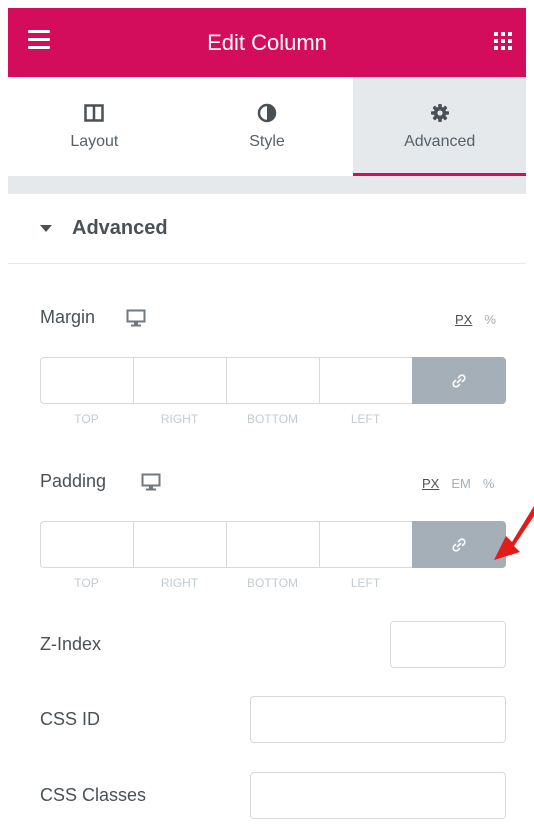 This screenshot has height=834, width=534. What do you see at coordinates (267, 185) in the screenshot?
I see `section-divider` at bounding box center [267, 185].